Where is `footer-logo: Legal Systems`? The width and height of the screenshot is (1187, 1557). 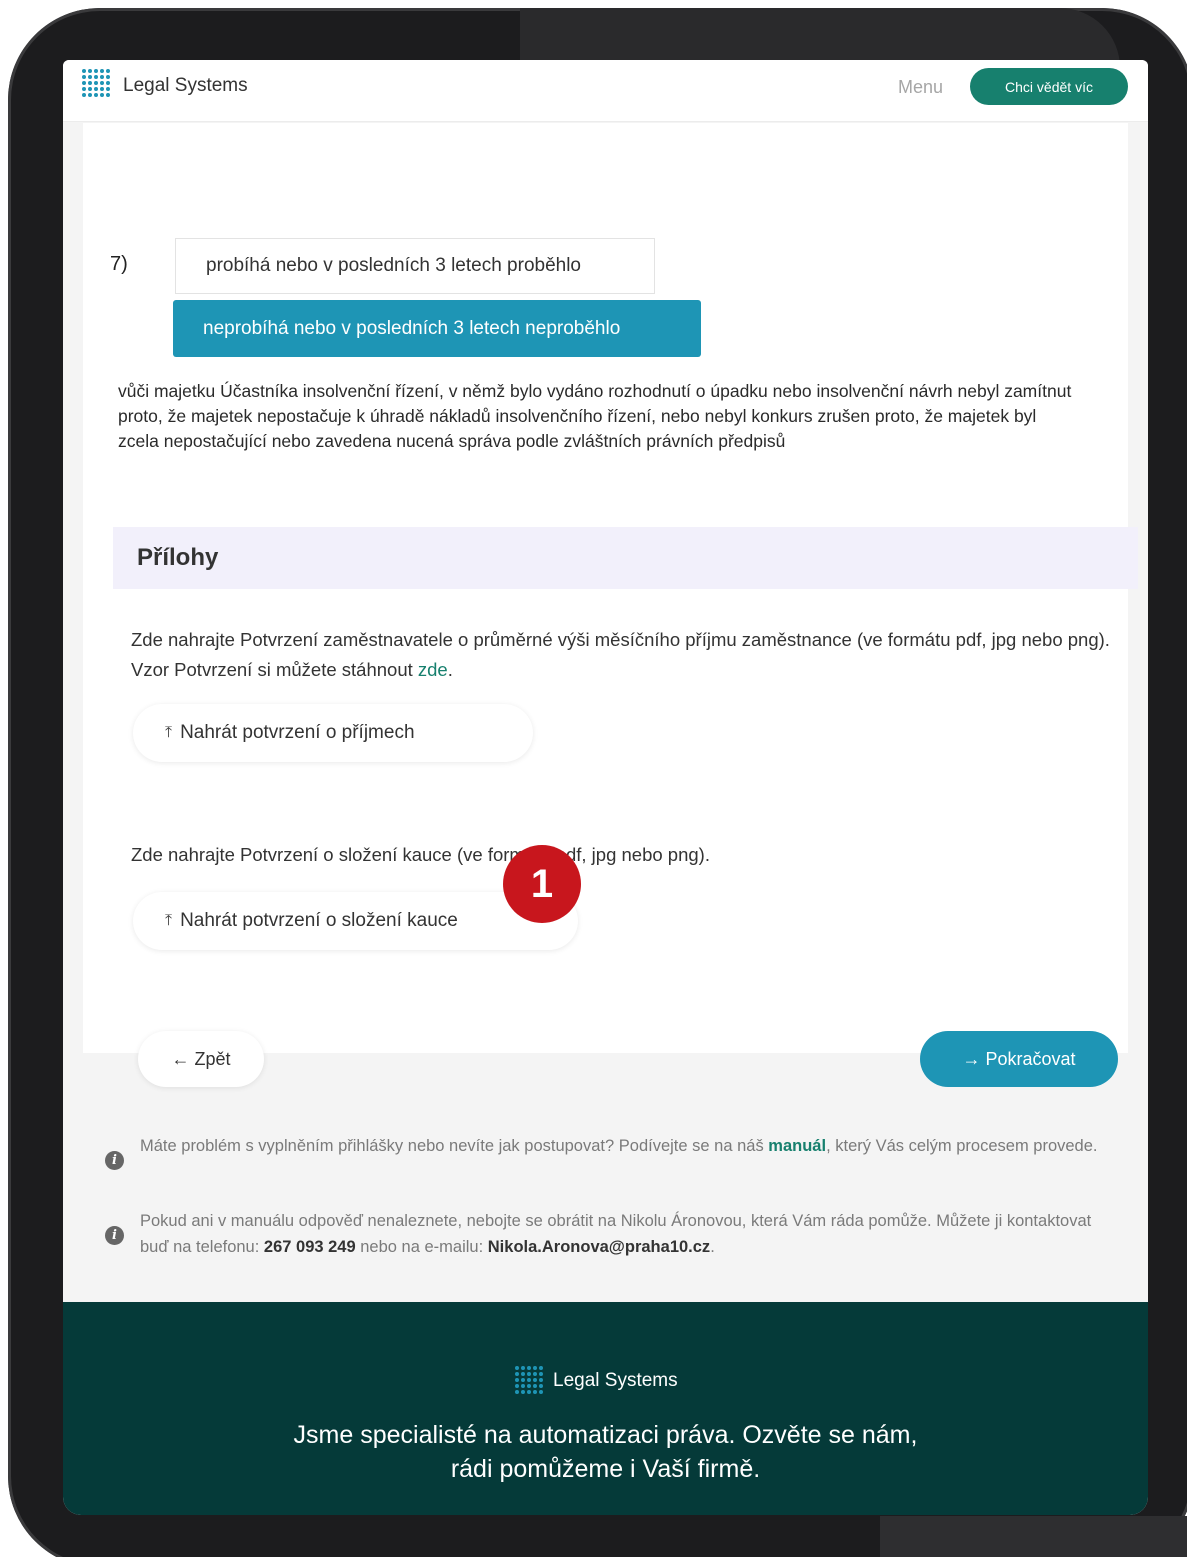
footer-logo: Legal Systems is located at coordinates (596, 1381).